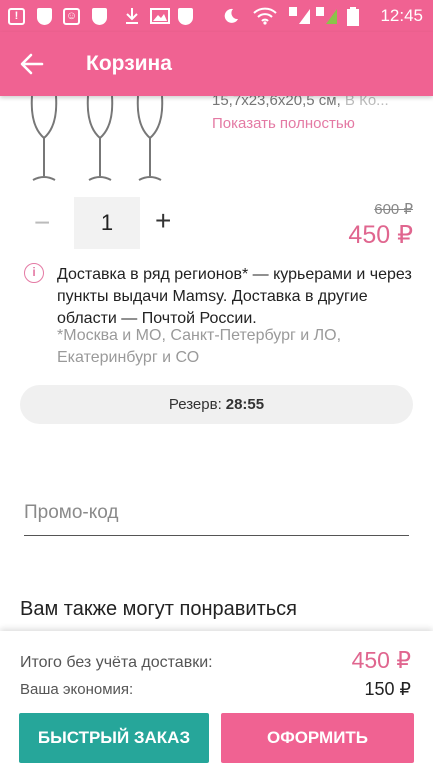 Image resolution: width=433 pixels, height=770 pixels. I want to click on show-more-link: Показать полностью, so click(283, 123).